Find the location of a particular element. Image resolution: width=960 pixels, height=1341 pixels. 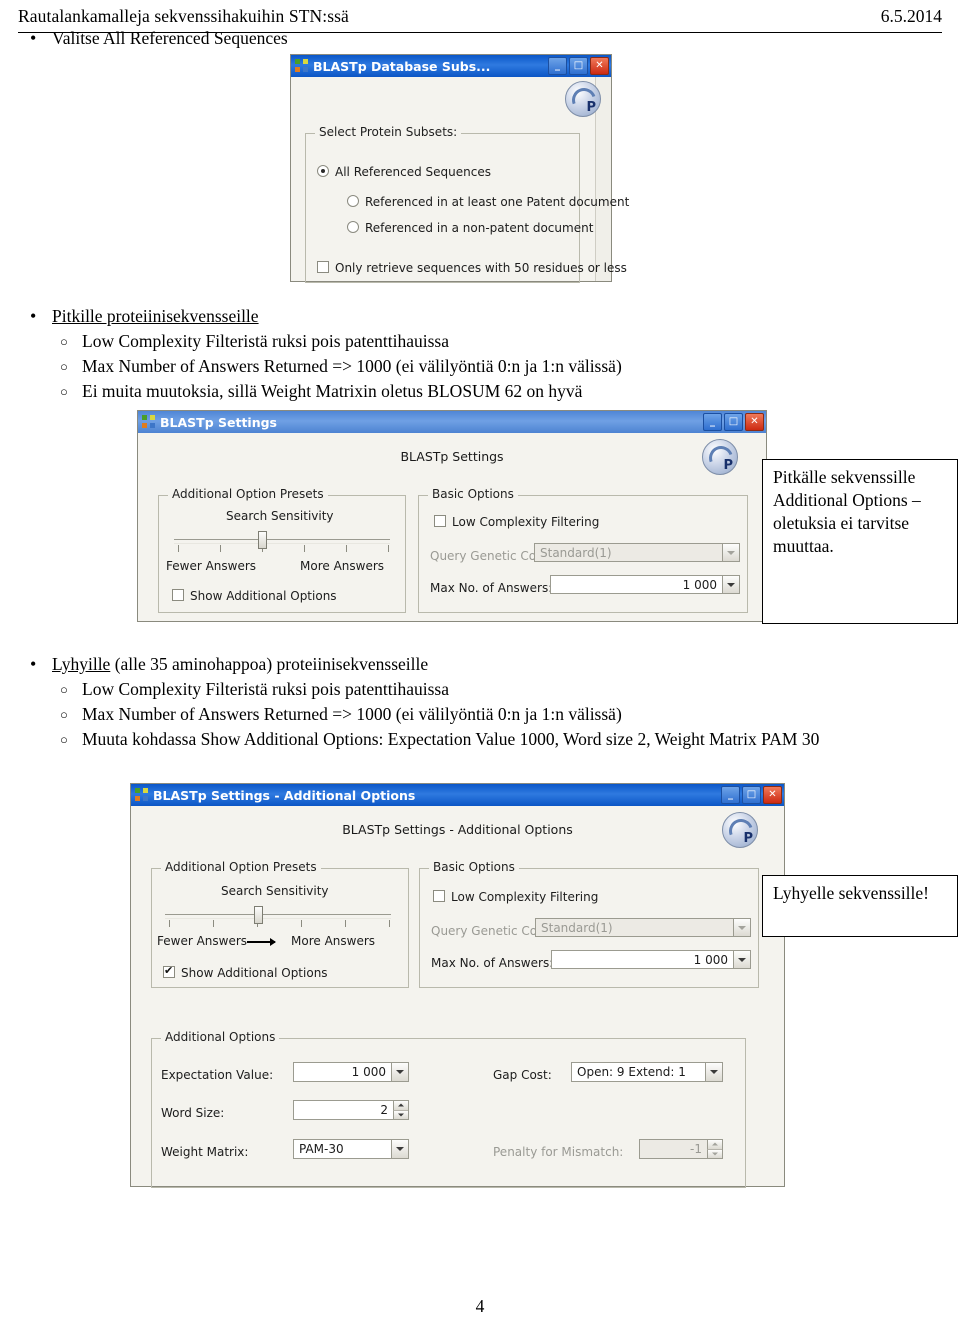

expectation-value-input: 1 000 is located at coordinates (351, 1072).